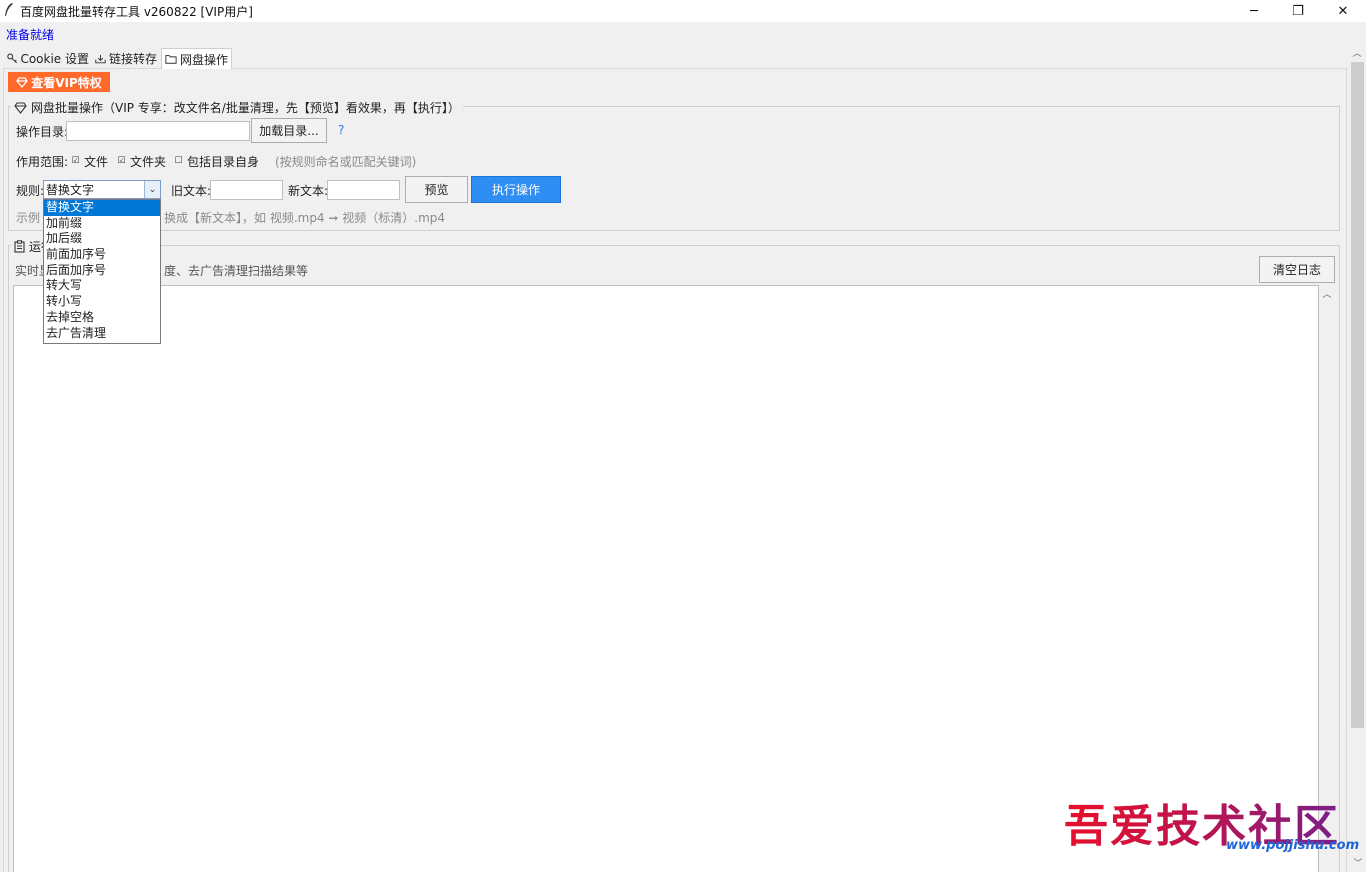 Image resolution: width=1366 pixels, height=872 pixels. What do you see at coordinates (54, 59) in the screenshot?
I see `tab-label: Cookie 设置` at bounding box center [54, 59].